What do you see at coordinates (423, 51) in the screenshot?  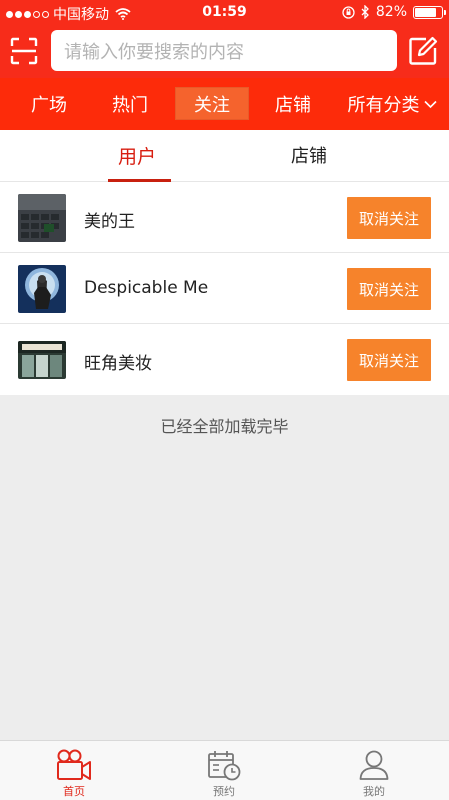 I see `edit-icon` at bounding box center [423, 51].